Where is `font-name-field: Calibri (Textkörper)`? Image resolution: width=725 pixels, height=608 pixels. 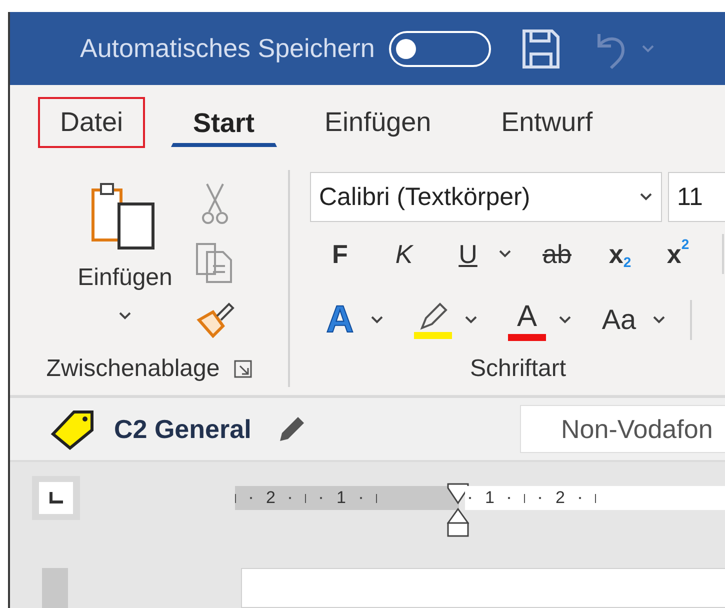 font-name-field: Calibri (Textkörper) is located at coordinates (486, 197).